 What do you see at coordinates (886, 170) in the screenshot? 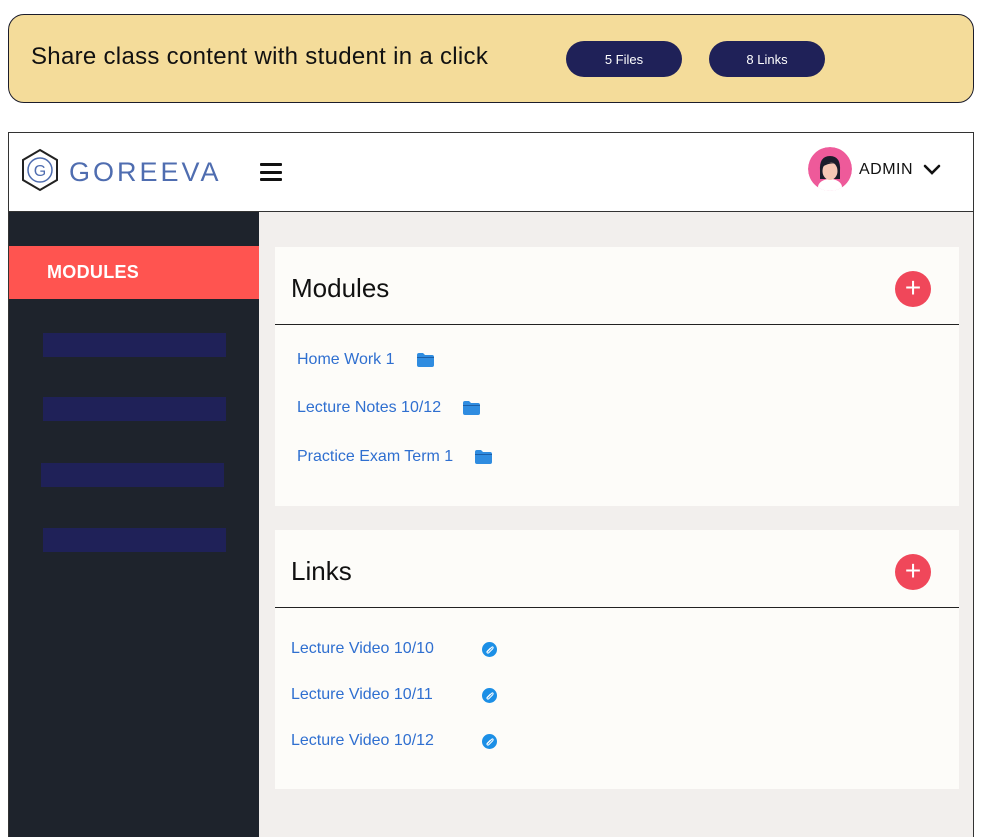
I see `user-name-label: ADMIN` at bounding box center [886, 170].